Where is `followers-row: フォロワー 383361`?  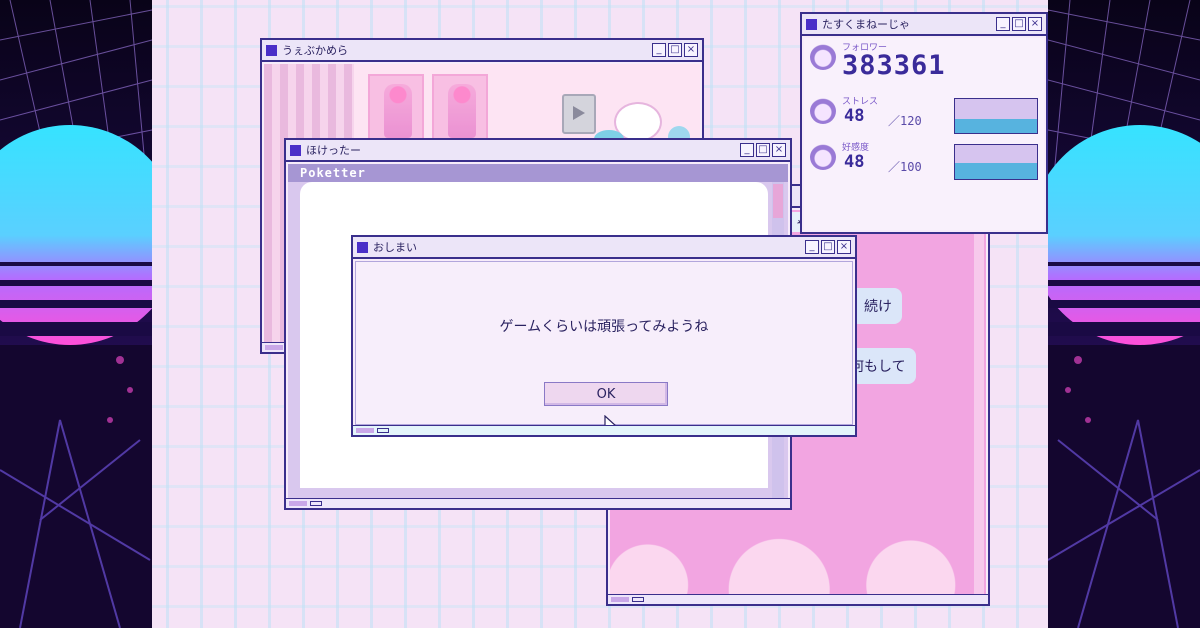
followers-row: フォロワー 383361 is located at coordinates (924, 63).